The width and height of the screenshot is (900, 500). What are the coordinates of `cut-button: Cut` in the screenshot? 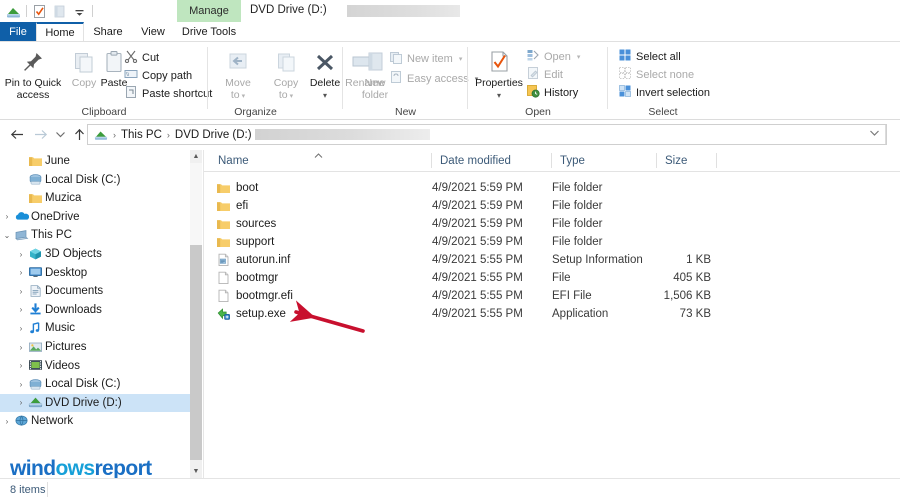 It's located at (141, 57).